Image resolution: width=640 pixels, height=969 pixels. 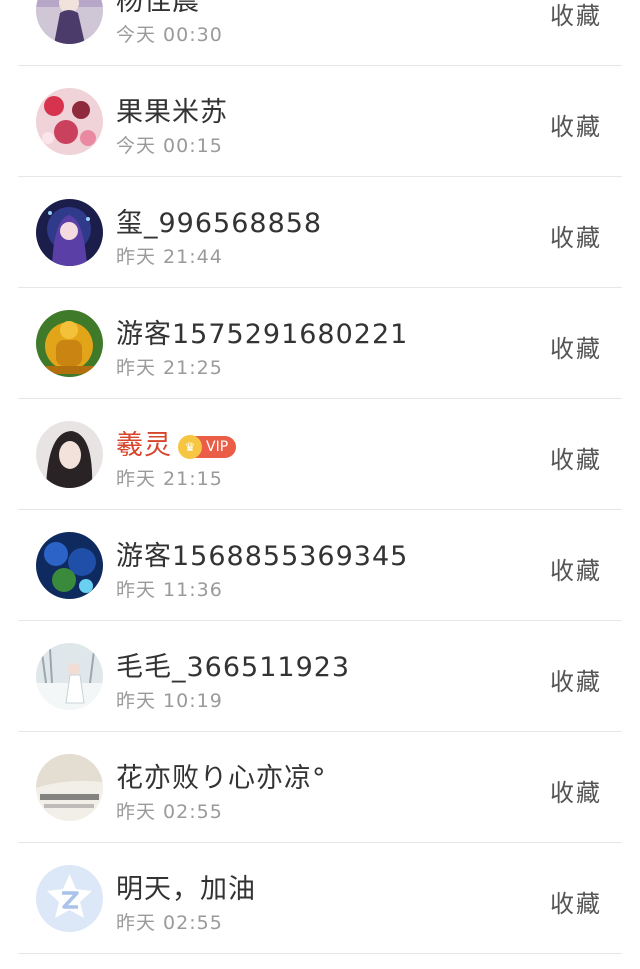 I want to click on user-name-text: 羲灵, so click(x=144, y=445).